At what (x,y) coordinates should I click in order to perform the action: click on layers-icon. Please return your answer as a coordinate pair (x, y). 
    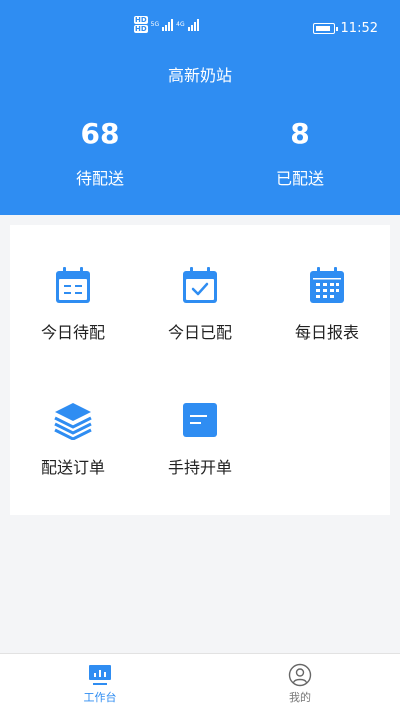
    Looking at the image, I should click on (73, 421).